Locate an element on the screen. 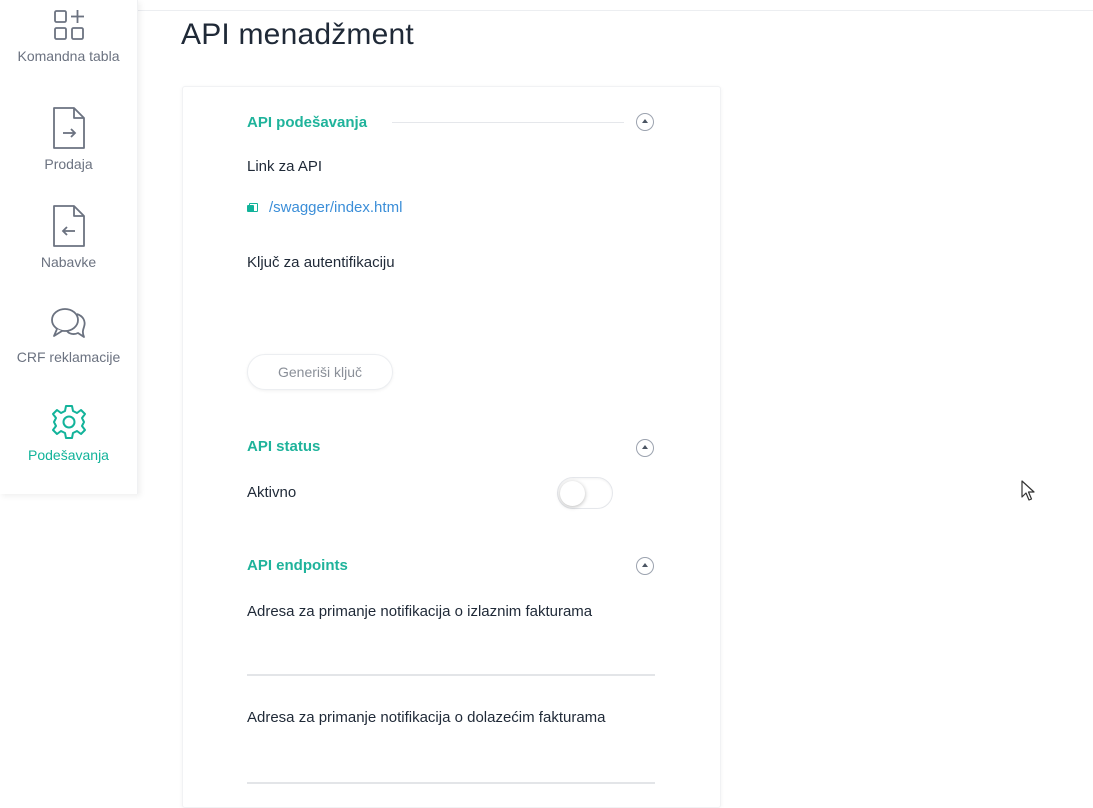  incoming-notification-url-input is located at coordinates (451, 771).